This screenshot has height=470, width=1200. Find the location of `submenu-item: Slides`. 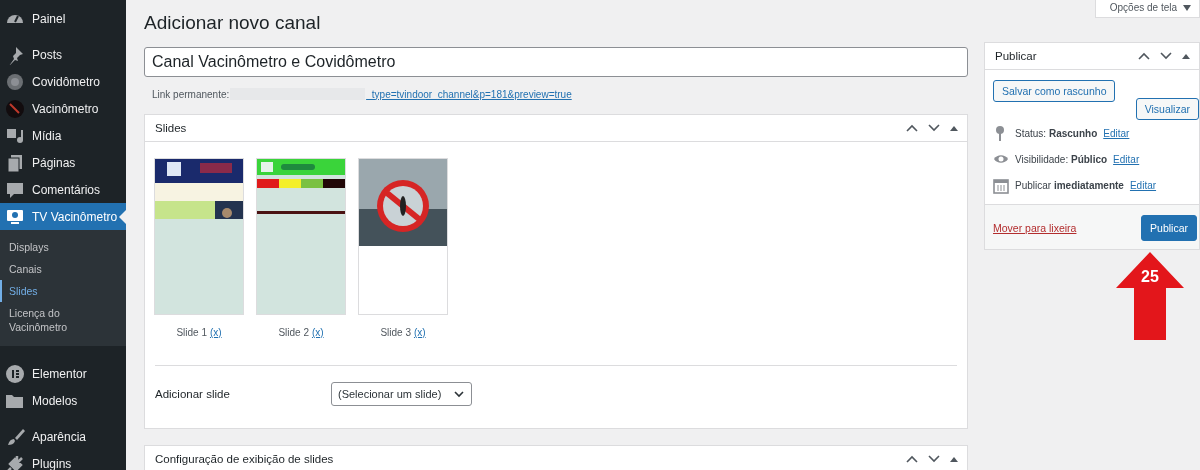

submenu-item: Slides is located at coordinates (63, 291).